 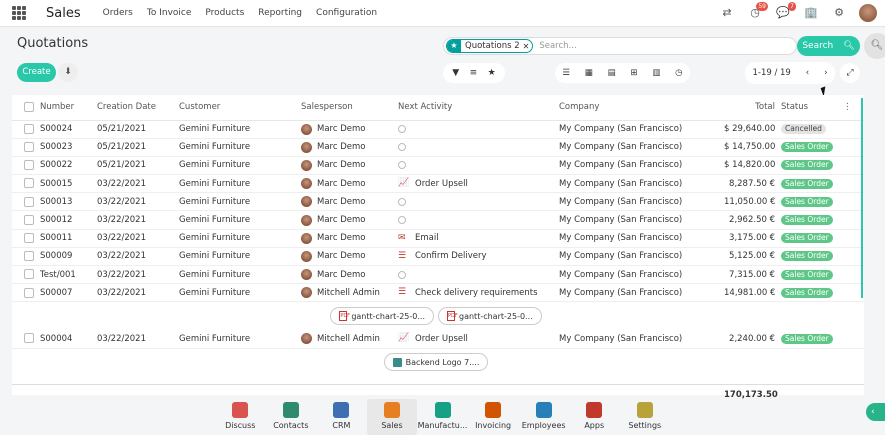 What do you see at coordinates (478, 108) in the screenshot?
I see `header-next-activity: Next Activity` at bounding box center [478, 108].